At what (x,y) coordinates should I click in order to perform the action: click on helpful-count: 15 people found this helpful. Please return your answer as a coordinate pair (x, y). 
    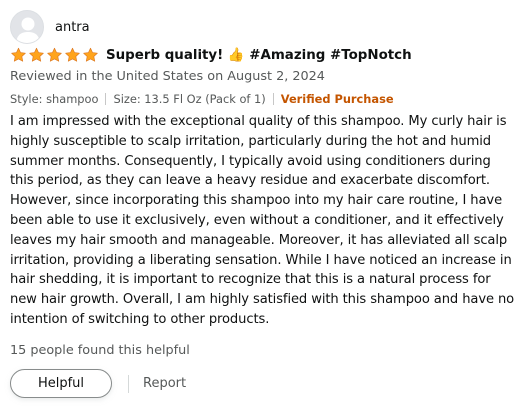
    Looking at the image, I should click on (100, 350).